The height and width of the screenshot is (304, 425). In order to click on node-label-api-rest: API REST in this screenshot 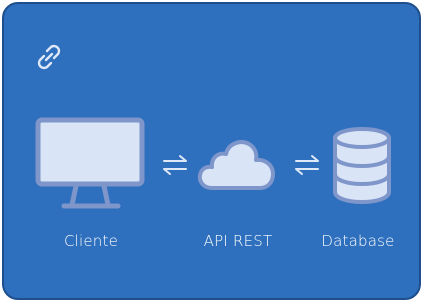, I will do `click(238, 241)`.